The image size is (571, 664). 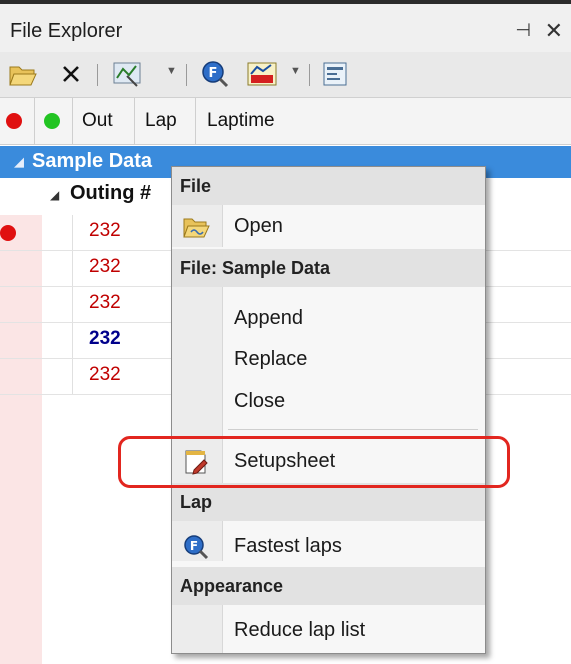 I want to click on column-lap: Lap, so click(x=161, y=121).